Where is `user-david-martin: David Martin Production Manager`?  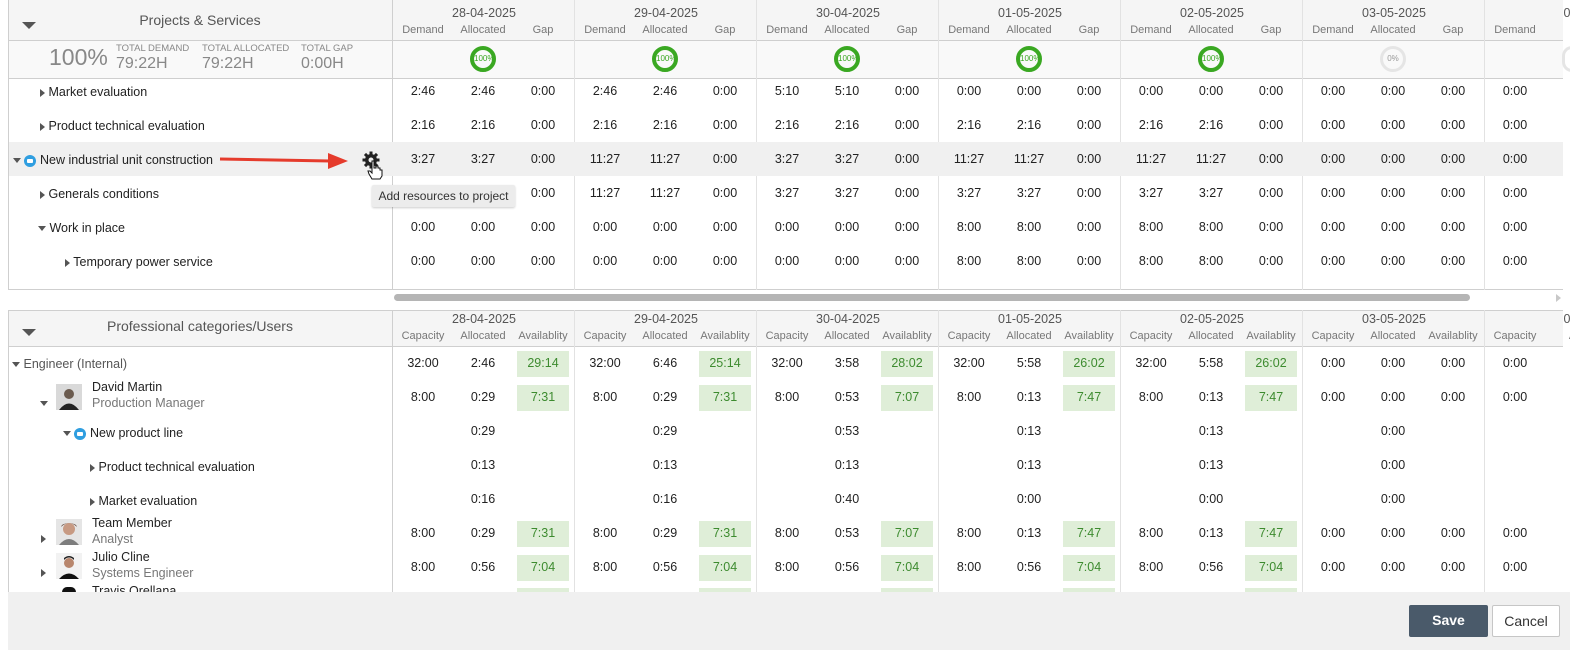 user-david-martin: David Martin Production Manager is located at coordinates (148, 395).